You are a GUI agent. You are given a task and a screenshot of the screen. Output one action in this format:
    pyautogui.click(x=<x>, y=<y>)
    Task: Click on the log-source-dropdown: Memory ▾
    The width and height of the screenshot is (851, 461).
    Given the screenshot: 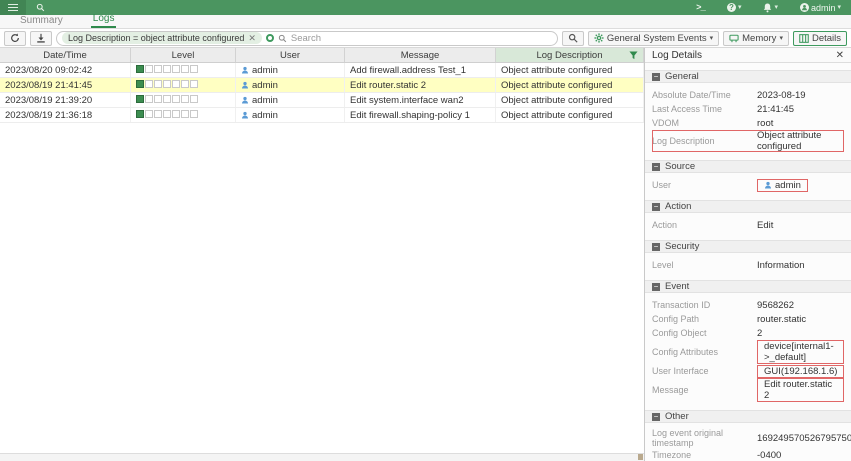 What is the action you would take?
    pyautogui.click(x=756, y=38)
    